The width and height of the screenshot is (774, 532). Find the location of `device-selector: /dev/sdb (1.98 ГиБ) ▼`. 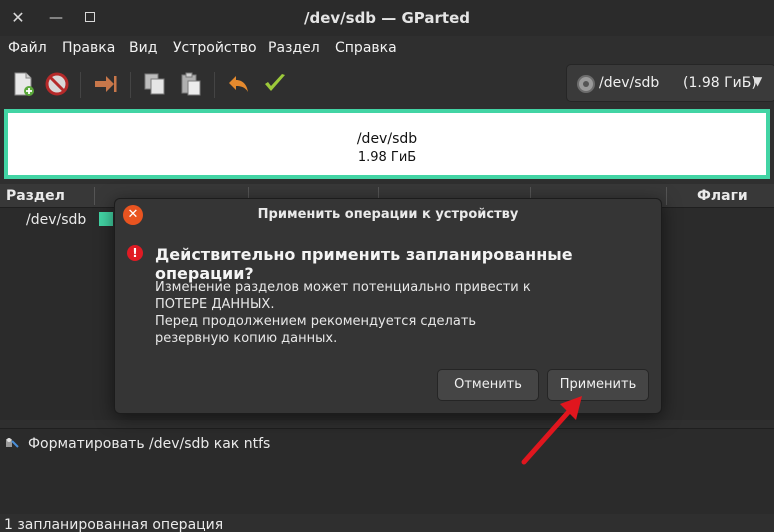

device-selector: /dev/sdb (1.98 ГиБ) ▼ is located at coordinates (670, 83).